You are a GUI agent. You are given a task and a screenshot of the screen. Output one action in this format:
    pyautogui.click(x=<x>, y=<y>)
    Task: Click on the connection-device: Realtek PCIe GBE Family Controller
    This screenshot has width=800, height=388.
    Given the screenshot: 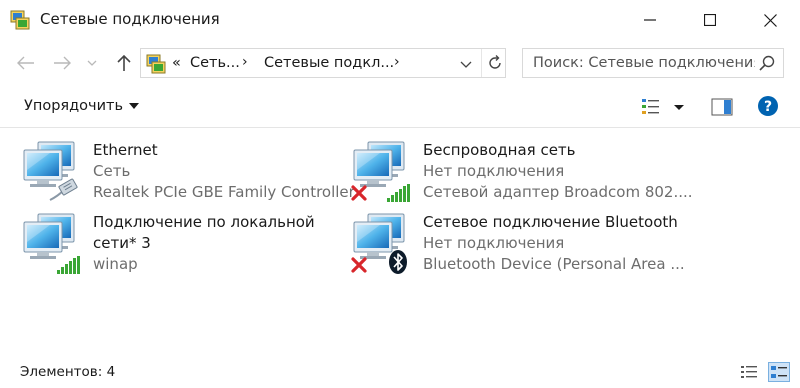 What is the action you would take?
    pyautogui.click(x=224, y=192)
    